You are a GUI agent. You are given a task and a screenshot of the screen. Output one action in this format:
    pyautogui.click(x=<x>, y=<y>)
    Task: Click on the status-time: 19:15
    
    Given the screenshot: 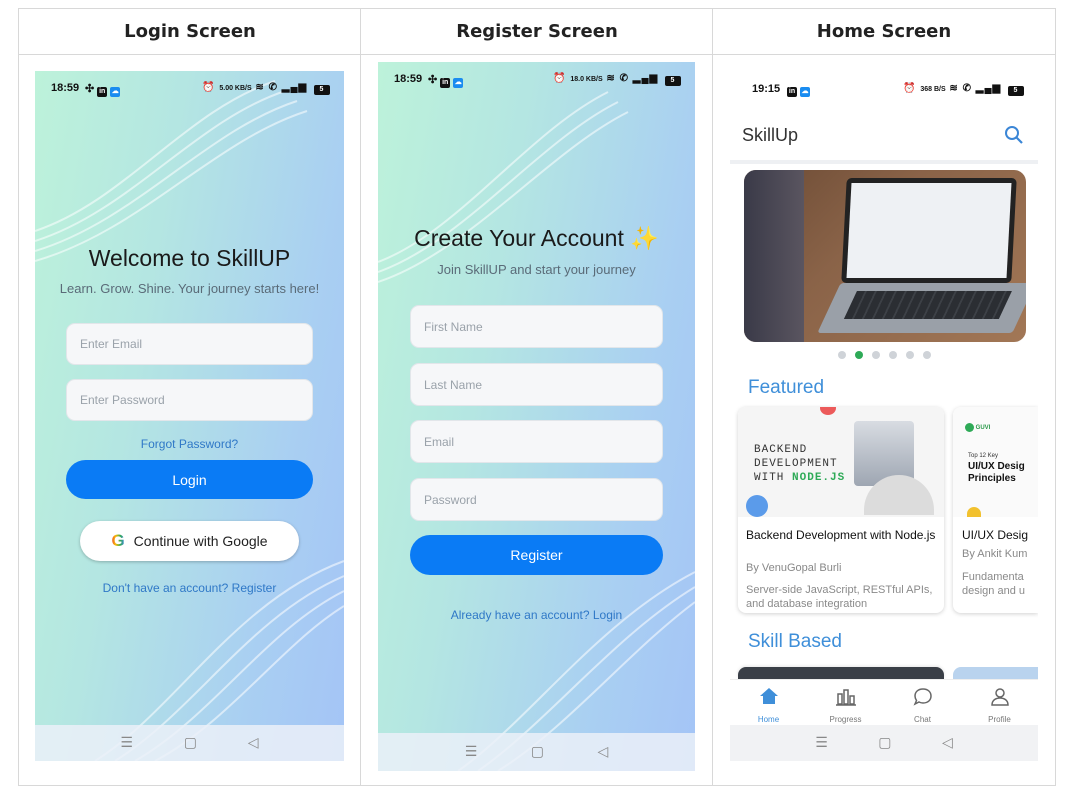 What is the action you would take?
    pyautogui.click(x=766, y=89)
    